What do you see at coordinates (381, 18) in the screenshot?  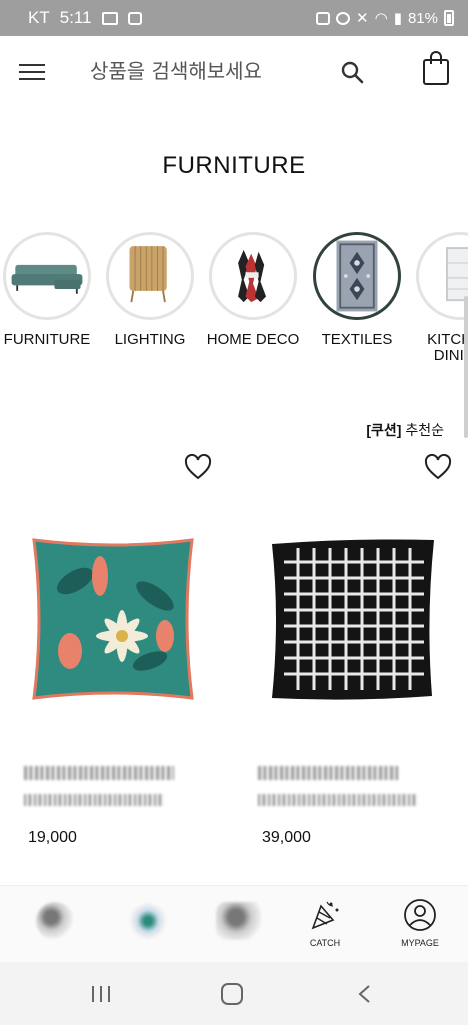 I see `wifi-icon: ◠` at bounding box center [381, 18].